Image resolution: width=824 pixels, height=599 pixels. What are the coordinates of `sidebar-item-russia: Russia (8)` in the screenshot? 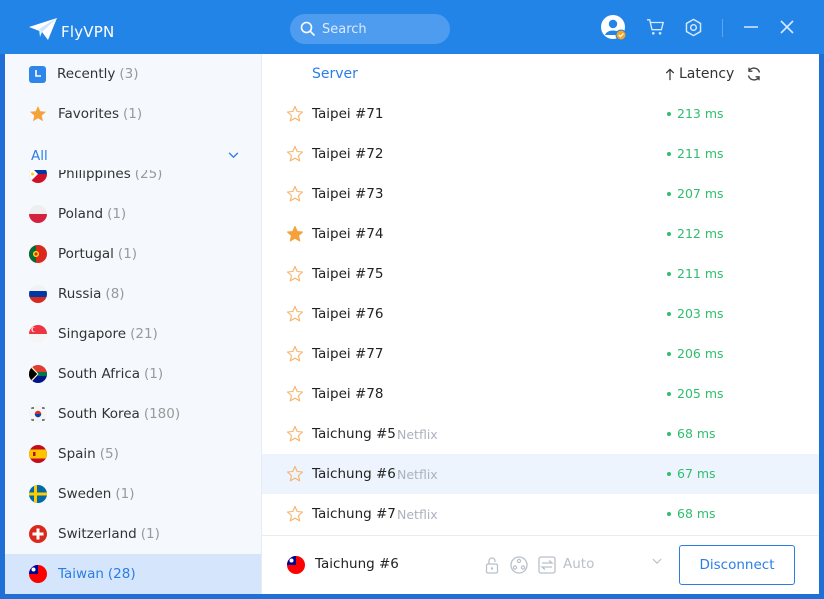 It's located at (133, 294).